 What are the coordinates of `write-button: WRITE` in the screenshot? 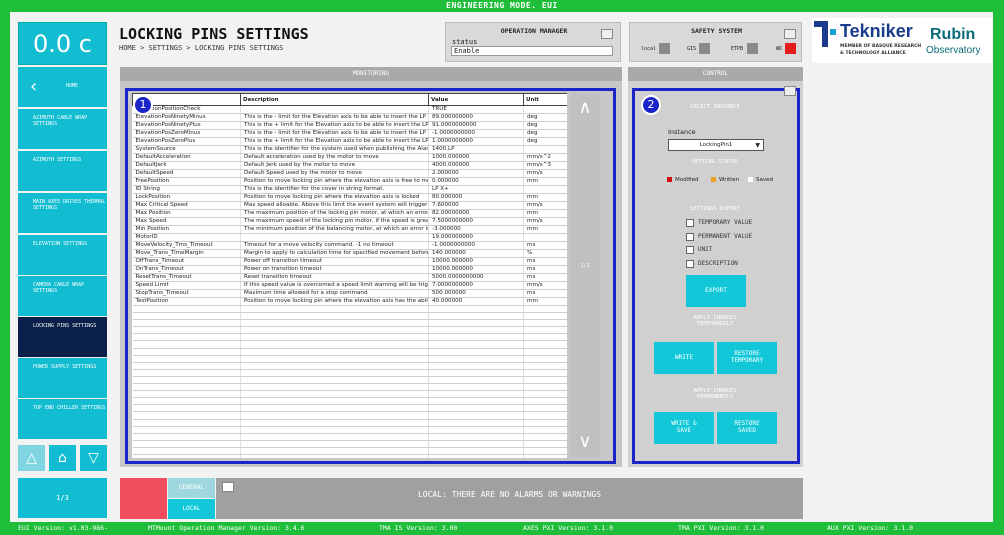 It's located at (684, 358).